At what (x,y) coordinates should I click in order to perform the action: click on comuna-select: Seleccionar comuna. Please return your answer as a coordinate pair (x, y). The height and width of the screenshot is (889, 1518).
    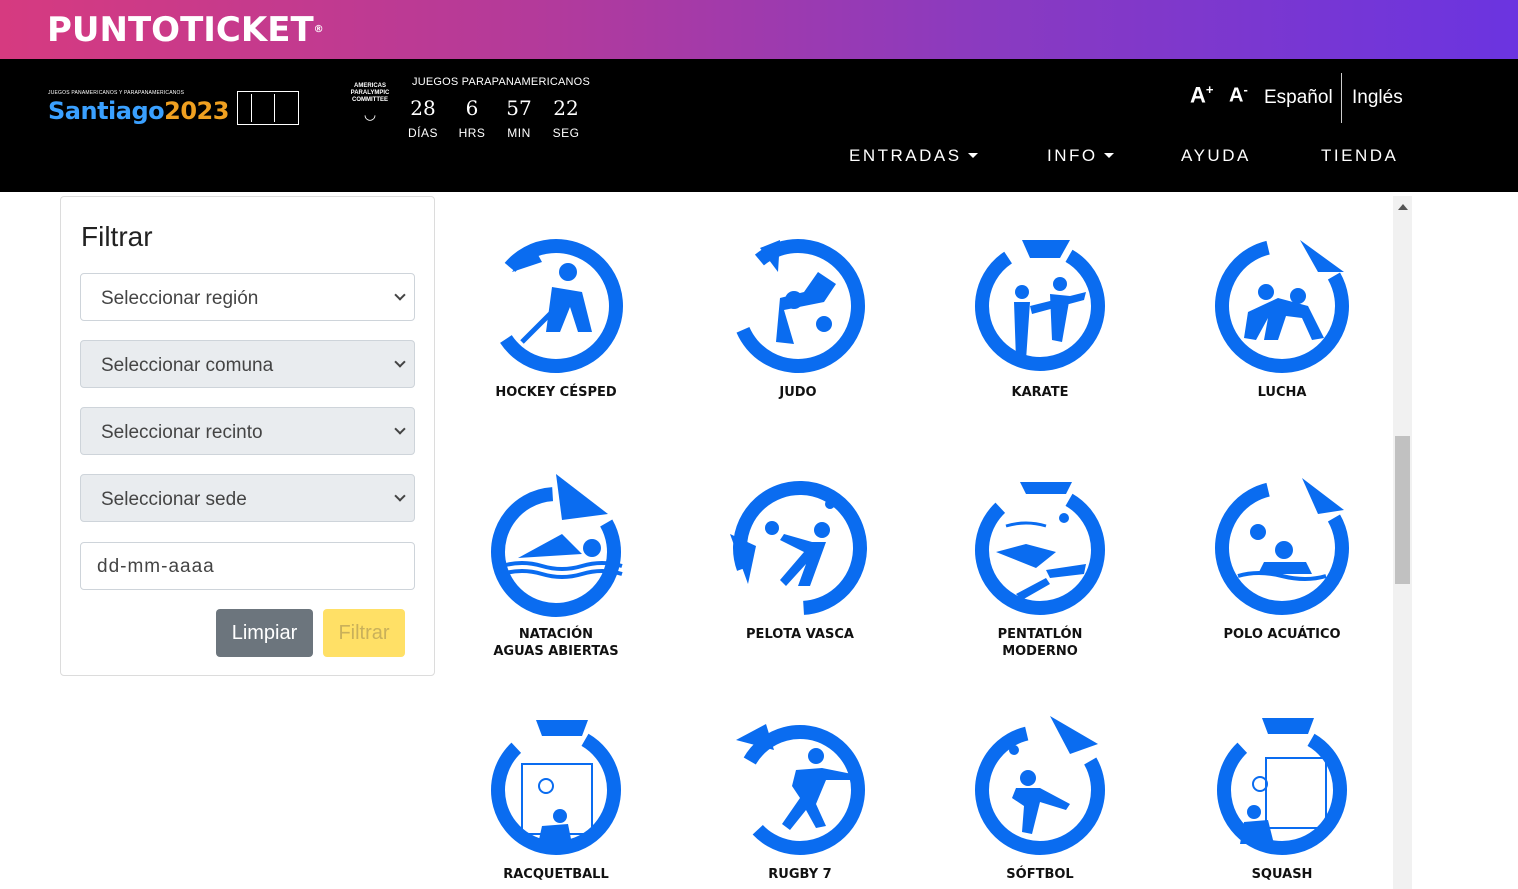
    Looking at the image, I should click on (247, 364).